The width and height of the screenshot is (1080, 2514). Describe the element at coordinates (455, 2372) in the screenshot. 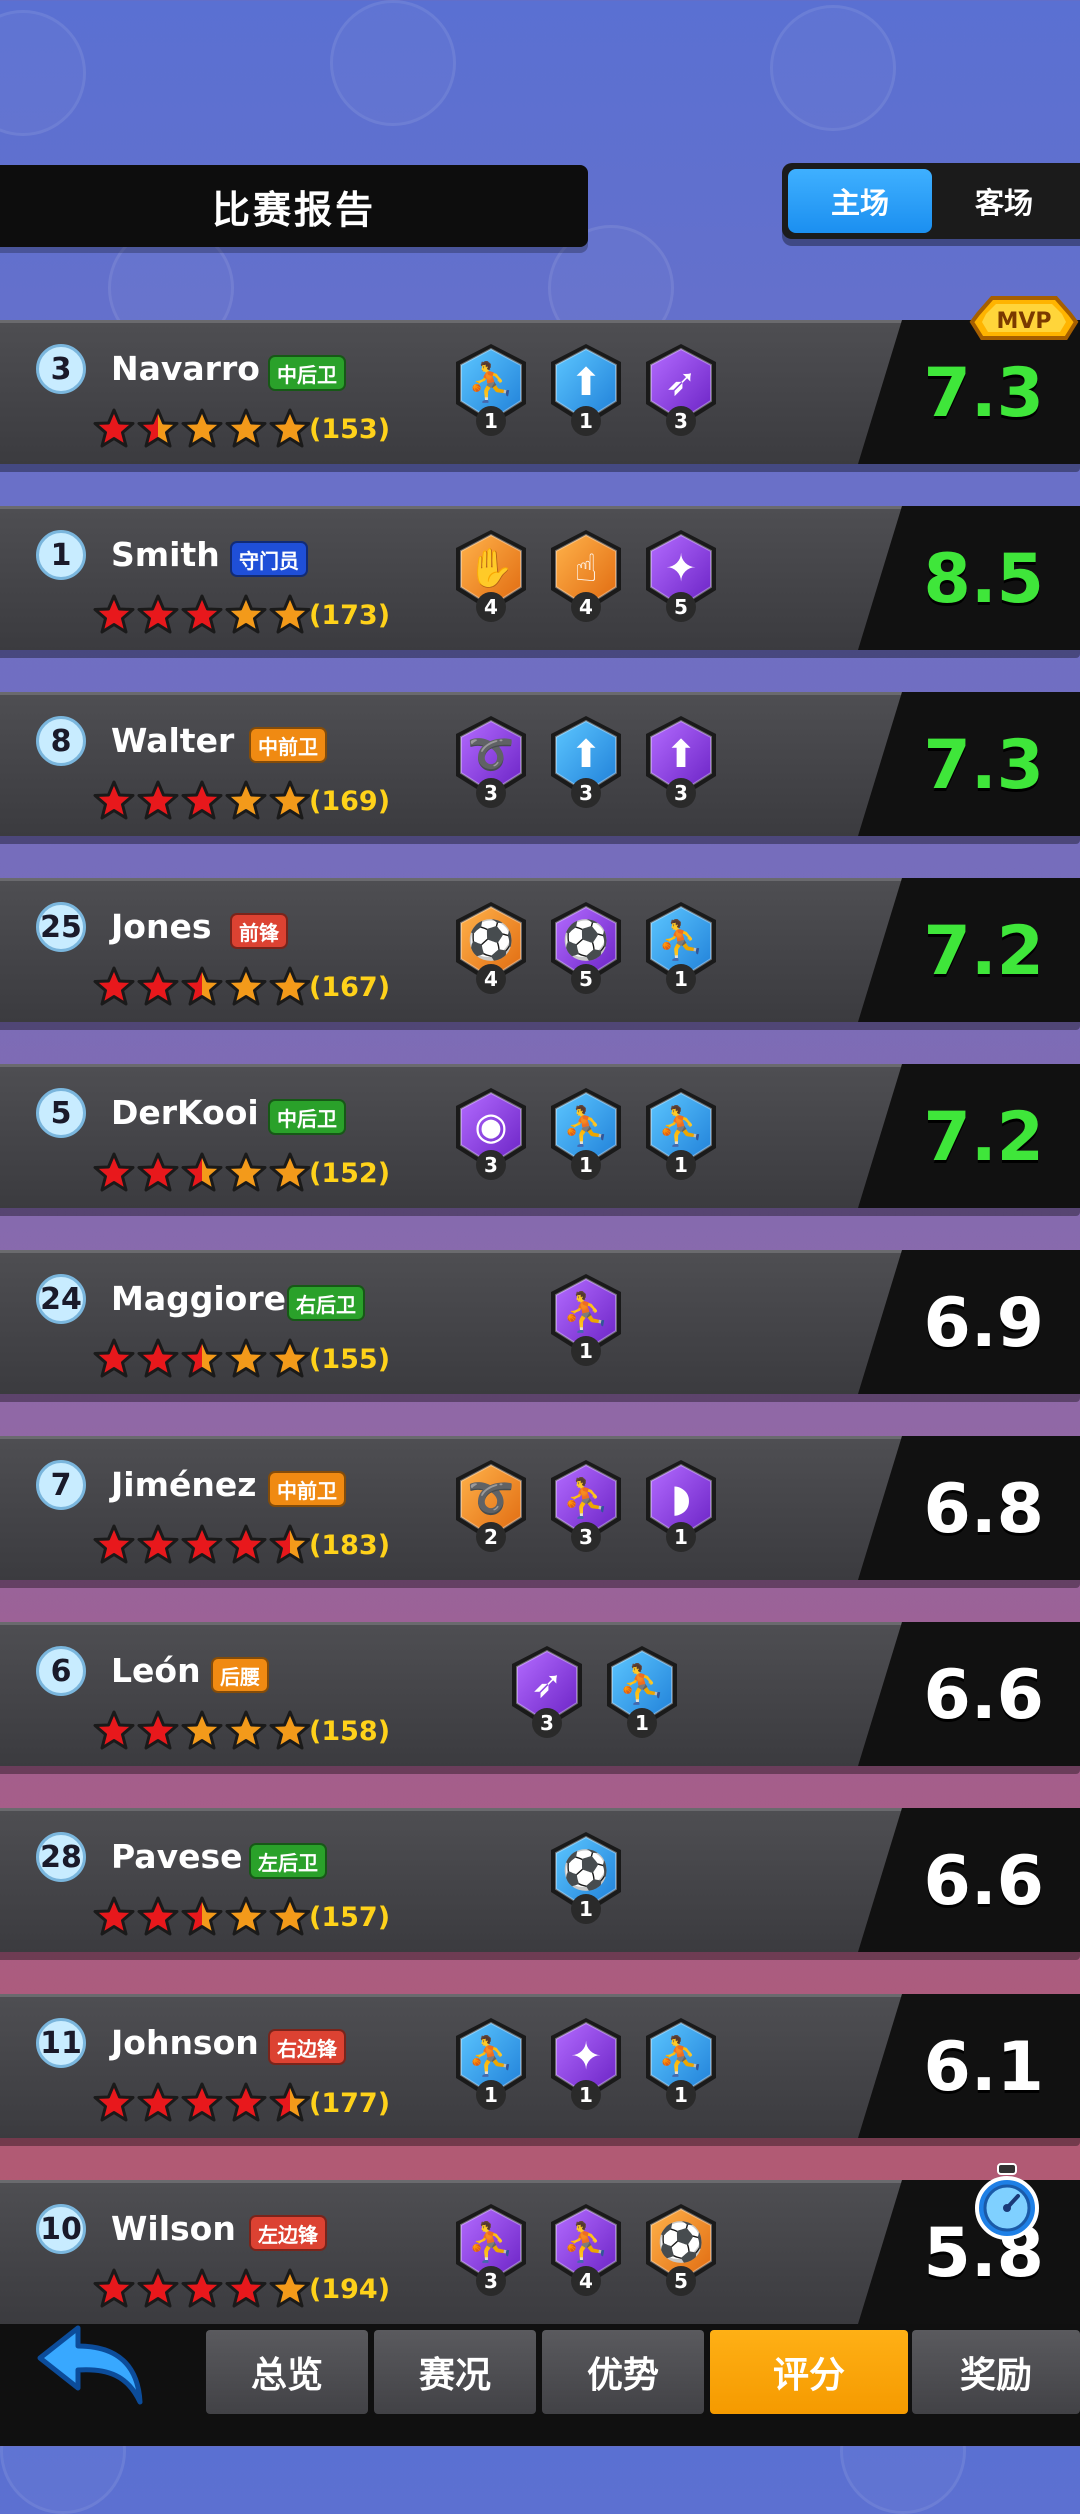

I see `tab-1: 赛况` at that location.